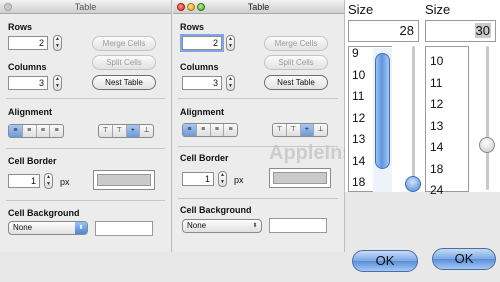 The image size is (500, 282). Describe the element at coordinates (81, 228) in the screenshot. I see `chevron-updown-icon: ⬍` at that location.